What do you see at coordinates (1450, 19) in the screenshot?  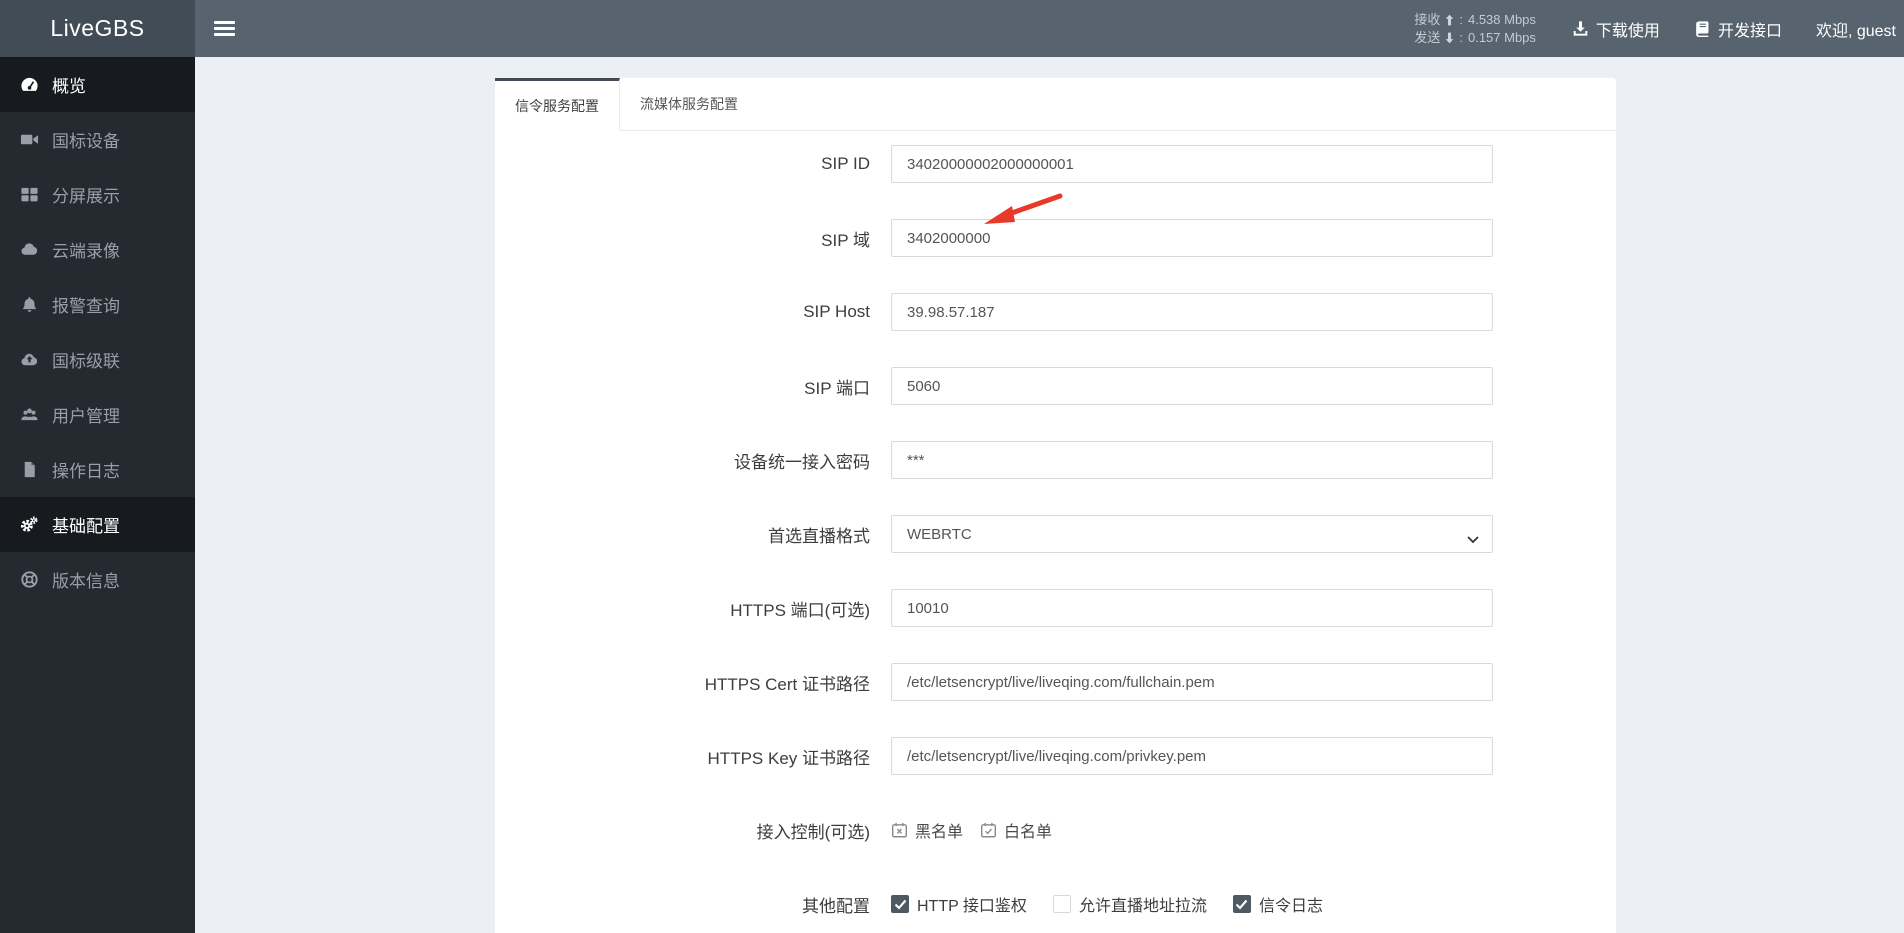 I see `arrow-up-icon` at bounding box center [1450, 19].